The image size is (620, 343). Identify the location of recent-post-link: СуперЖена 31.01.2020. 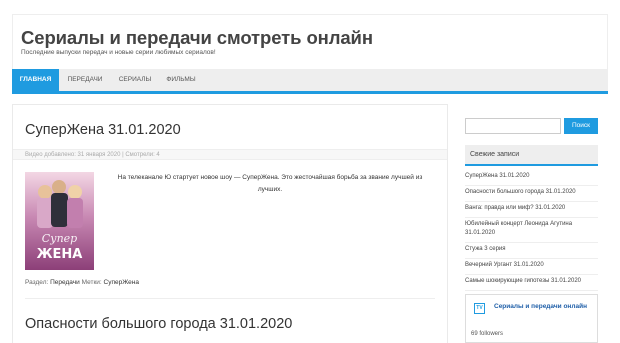
(531, 178).